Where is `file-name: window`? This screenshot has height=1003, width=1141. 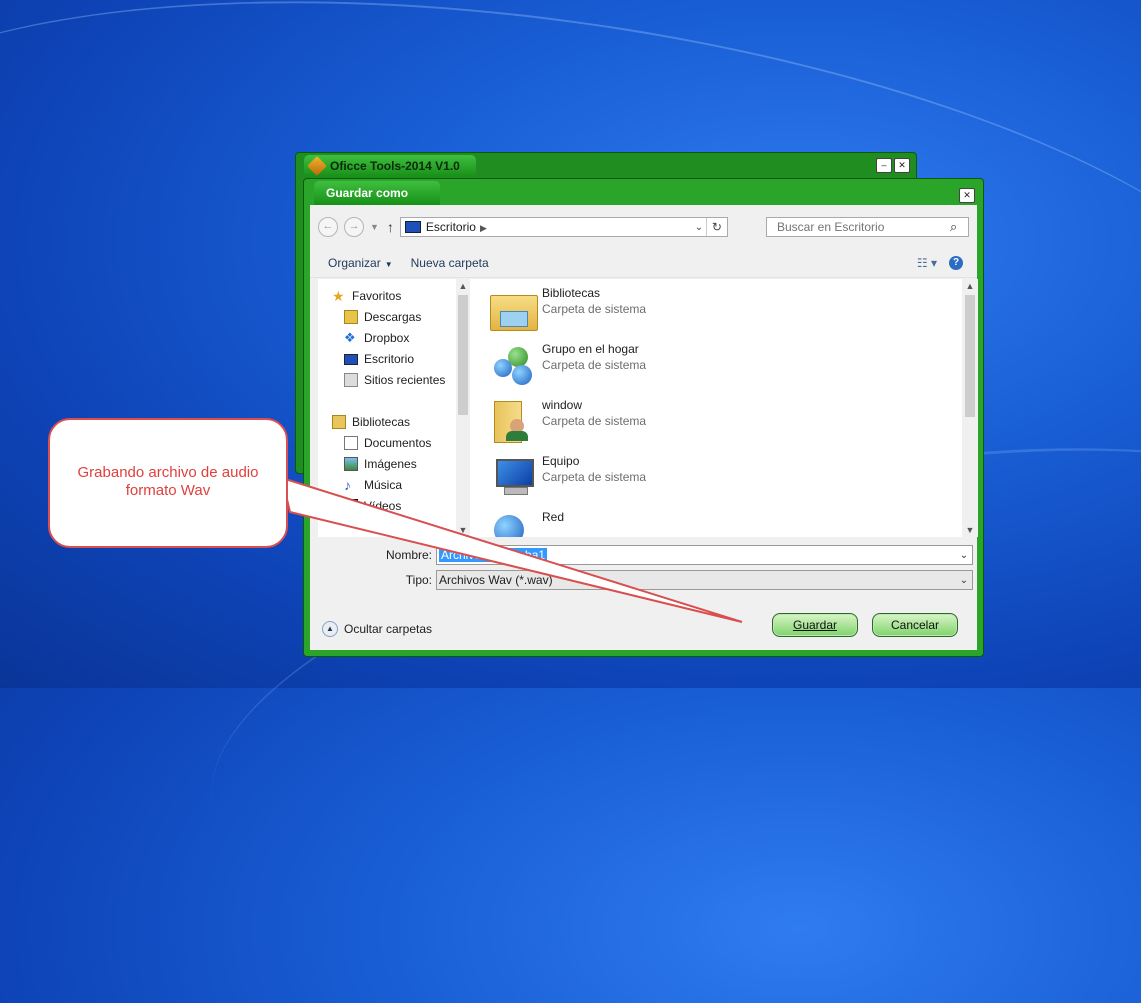 file-name: window is located at coordinates (562, 405).